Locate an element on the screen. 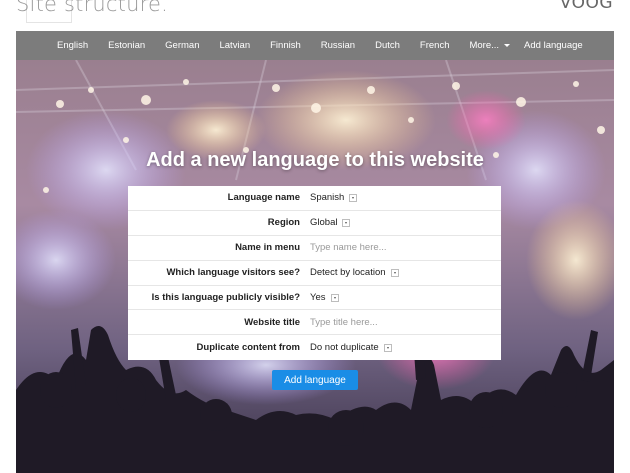 Image resolution: width=630 pixels, height=473 pixels. duplicate-content-row: Duplicate content from Do not duplicate is located at coordinates (314, 347).